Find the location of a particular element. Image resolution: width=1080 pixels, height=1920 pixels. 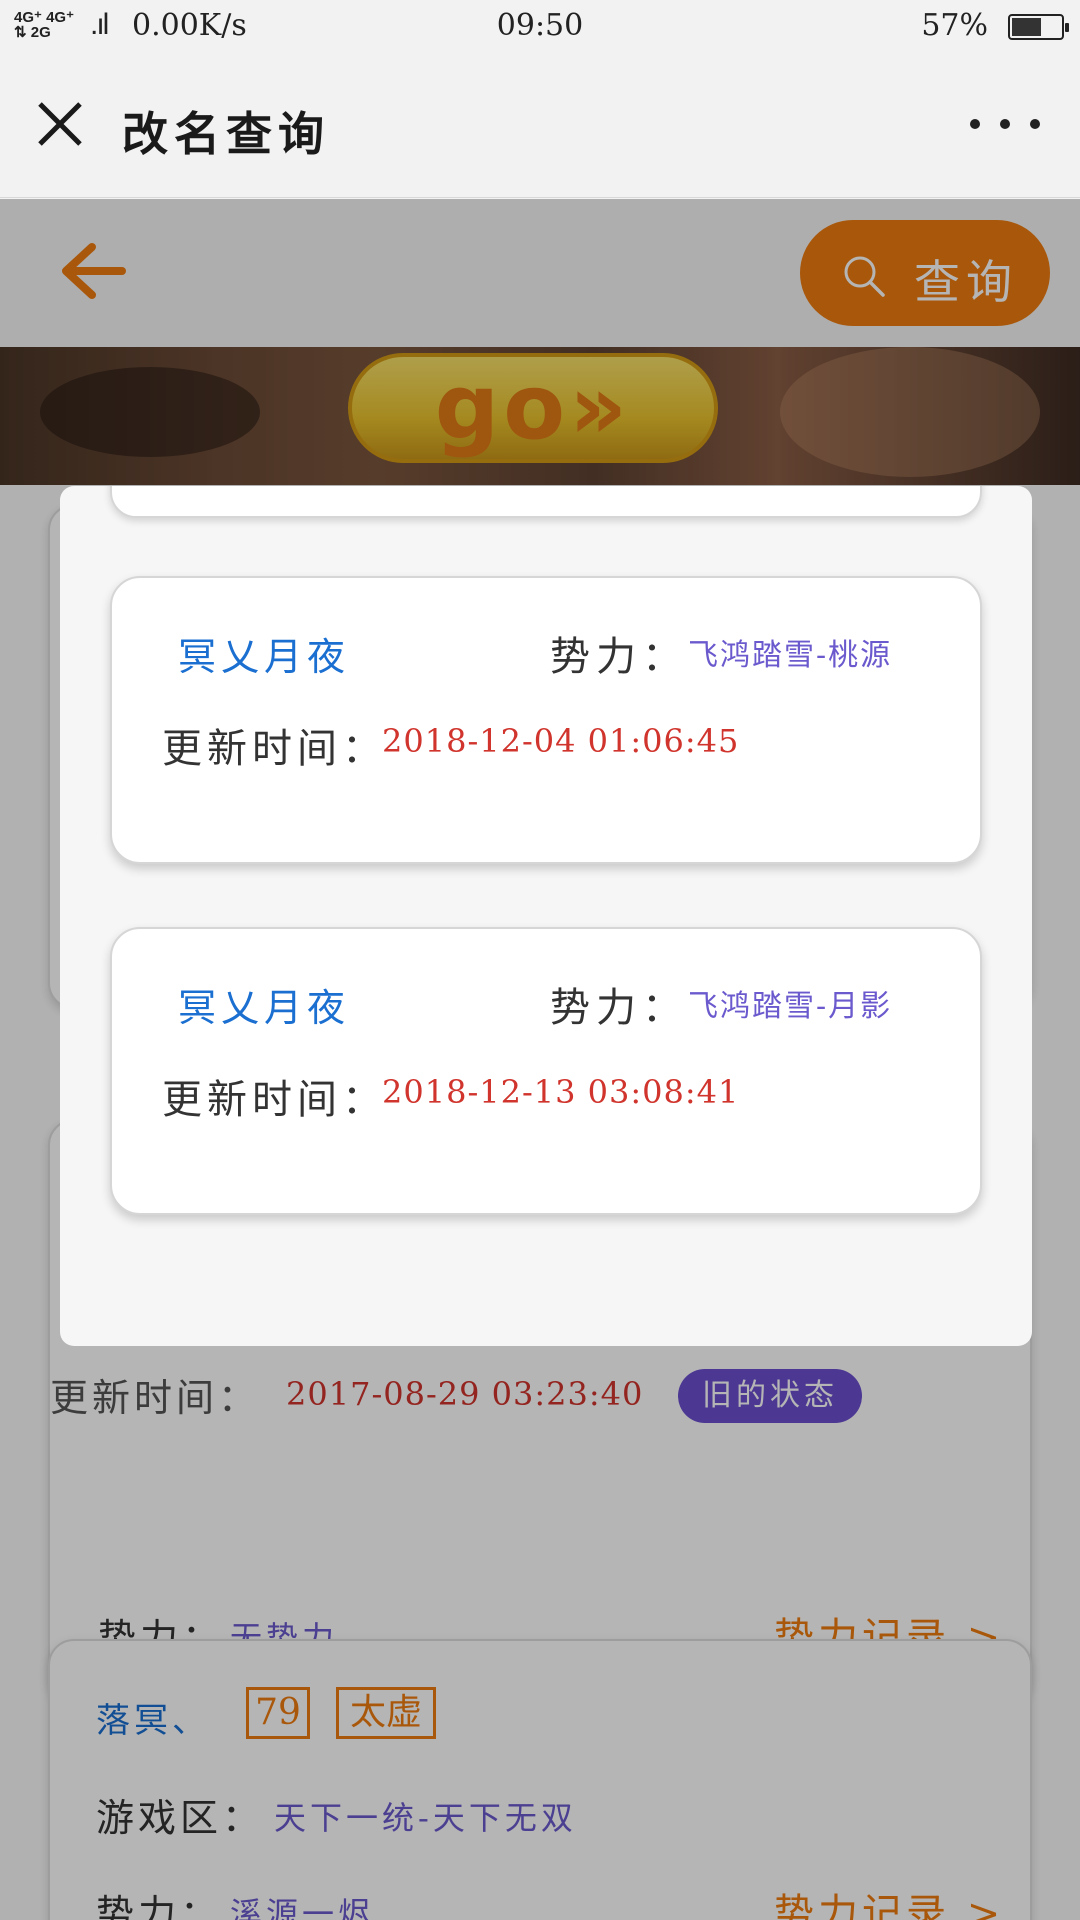

page-title: 改名查询 is located at coordinates (226, 134).